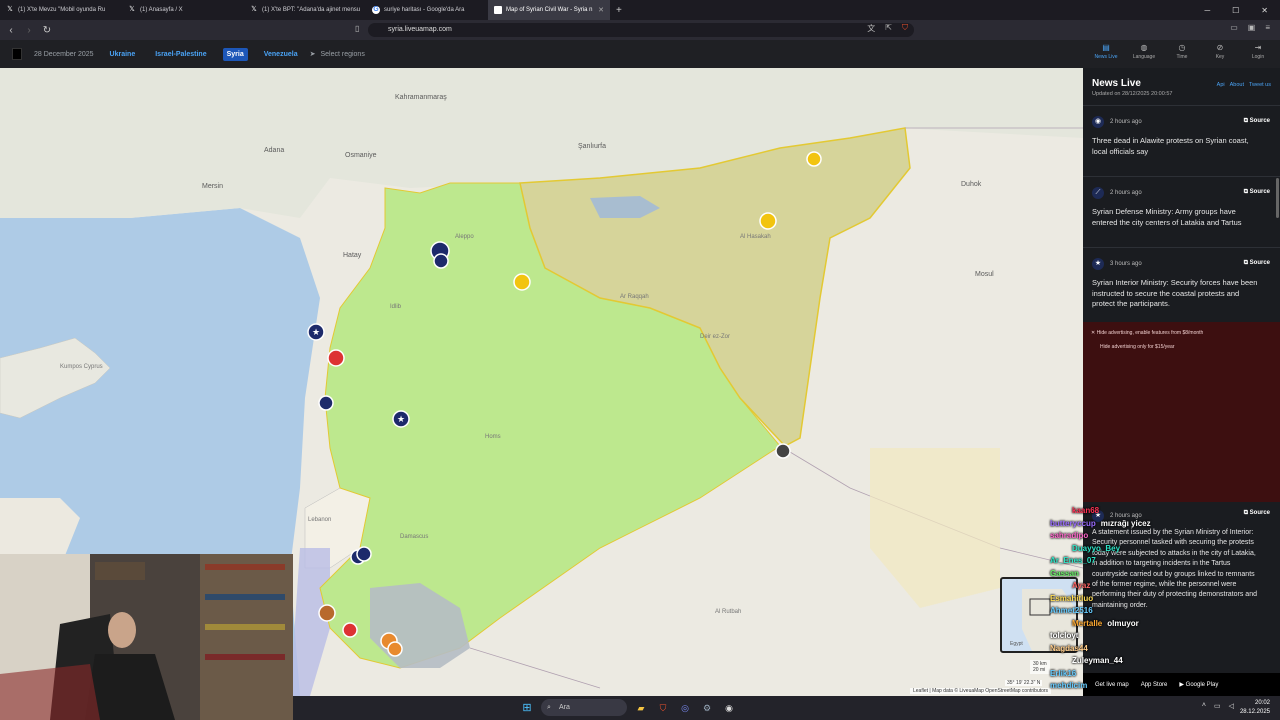  Describe the element at coordinates (1207, 10) in the screenshot. I see `minimize-icon: ─` at that location.